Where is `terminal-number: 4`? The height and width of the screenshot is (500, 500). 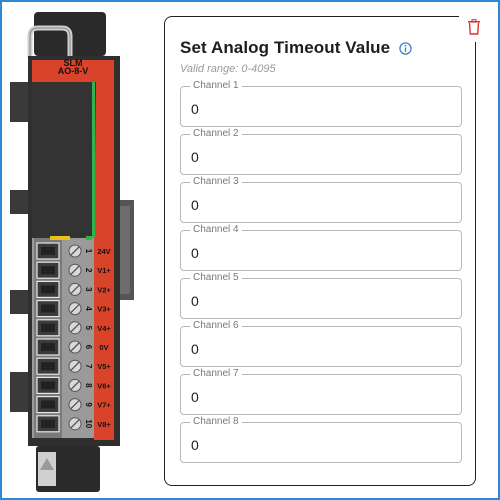 terminal-number: 4 is located at coordinates (88, 308).